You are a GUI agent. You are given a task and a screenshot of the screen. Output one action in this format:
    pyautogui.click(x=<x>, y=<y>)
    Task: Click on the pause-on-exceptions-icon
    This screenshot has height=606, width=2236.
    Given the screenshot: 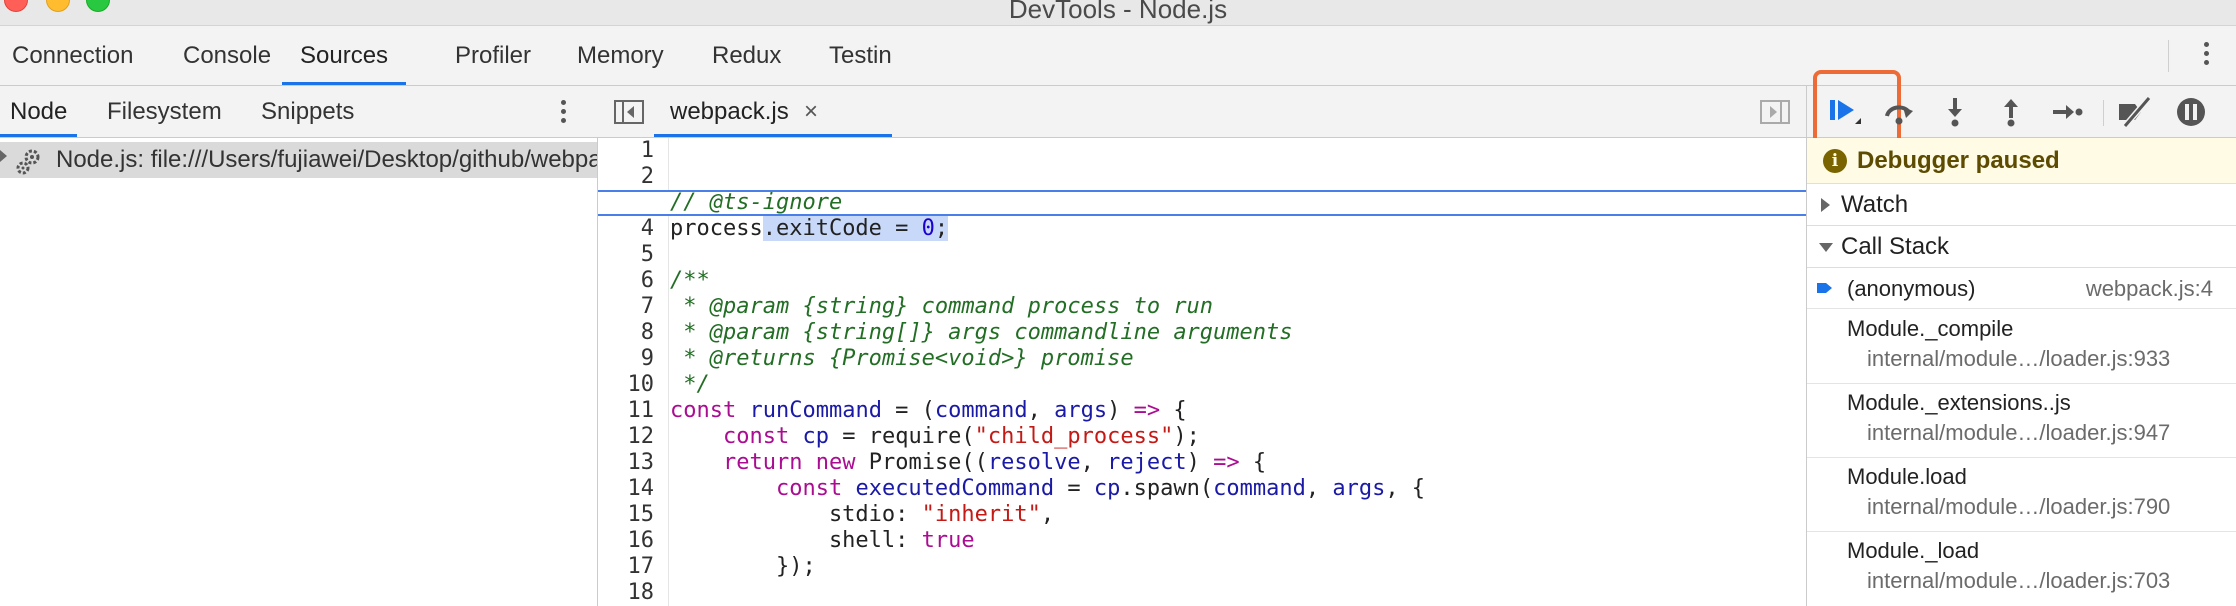 What is the action you would take?
    pyautogui.click(x=2191, y=112)
    